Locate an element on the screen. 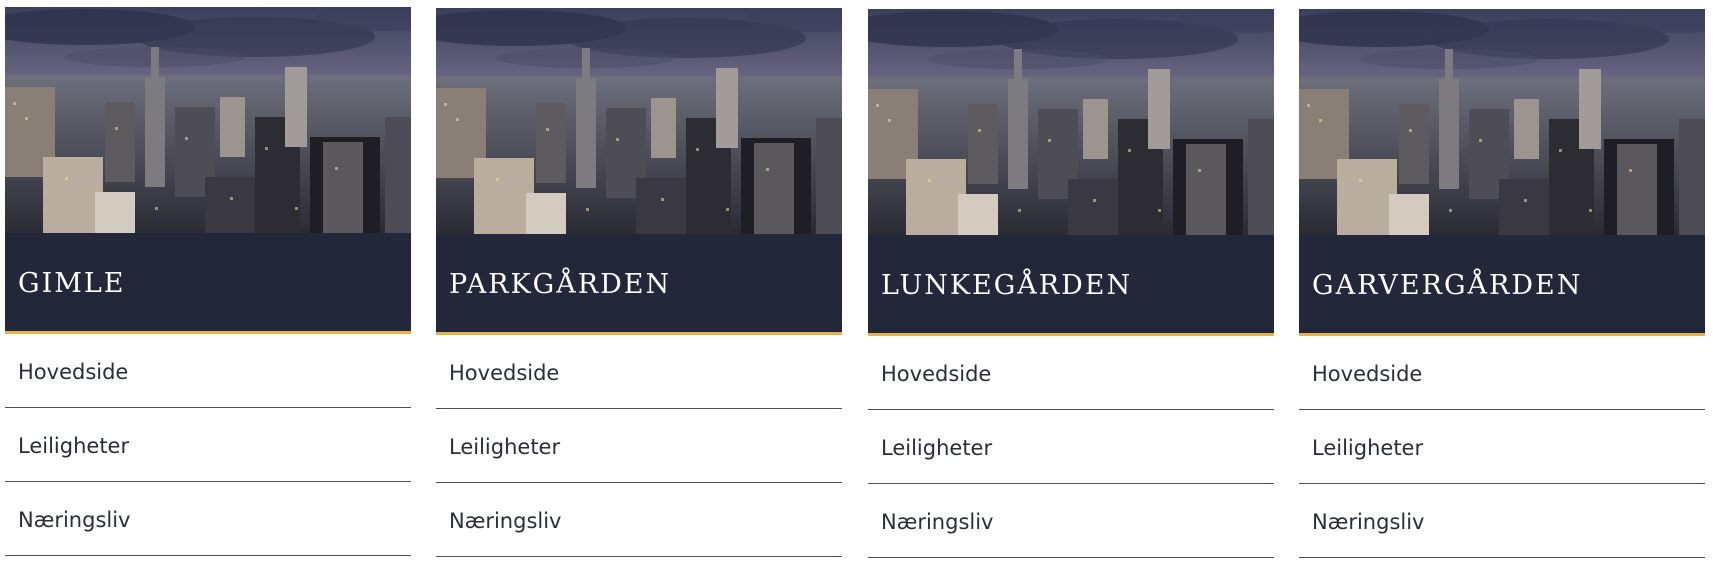 This screenshot has width=1713, height=572. card-title-bar: PARKGÅRDEN is located at coordinates (639, 284).